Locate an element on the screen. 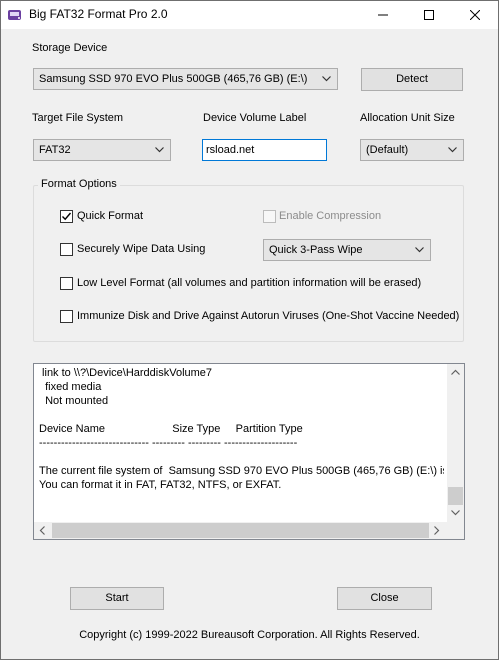  target-fs-label: Target File System is located at coordinates (78, 118).